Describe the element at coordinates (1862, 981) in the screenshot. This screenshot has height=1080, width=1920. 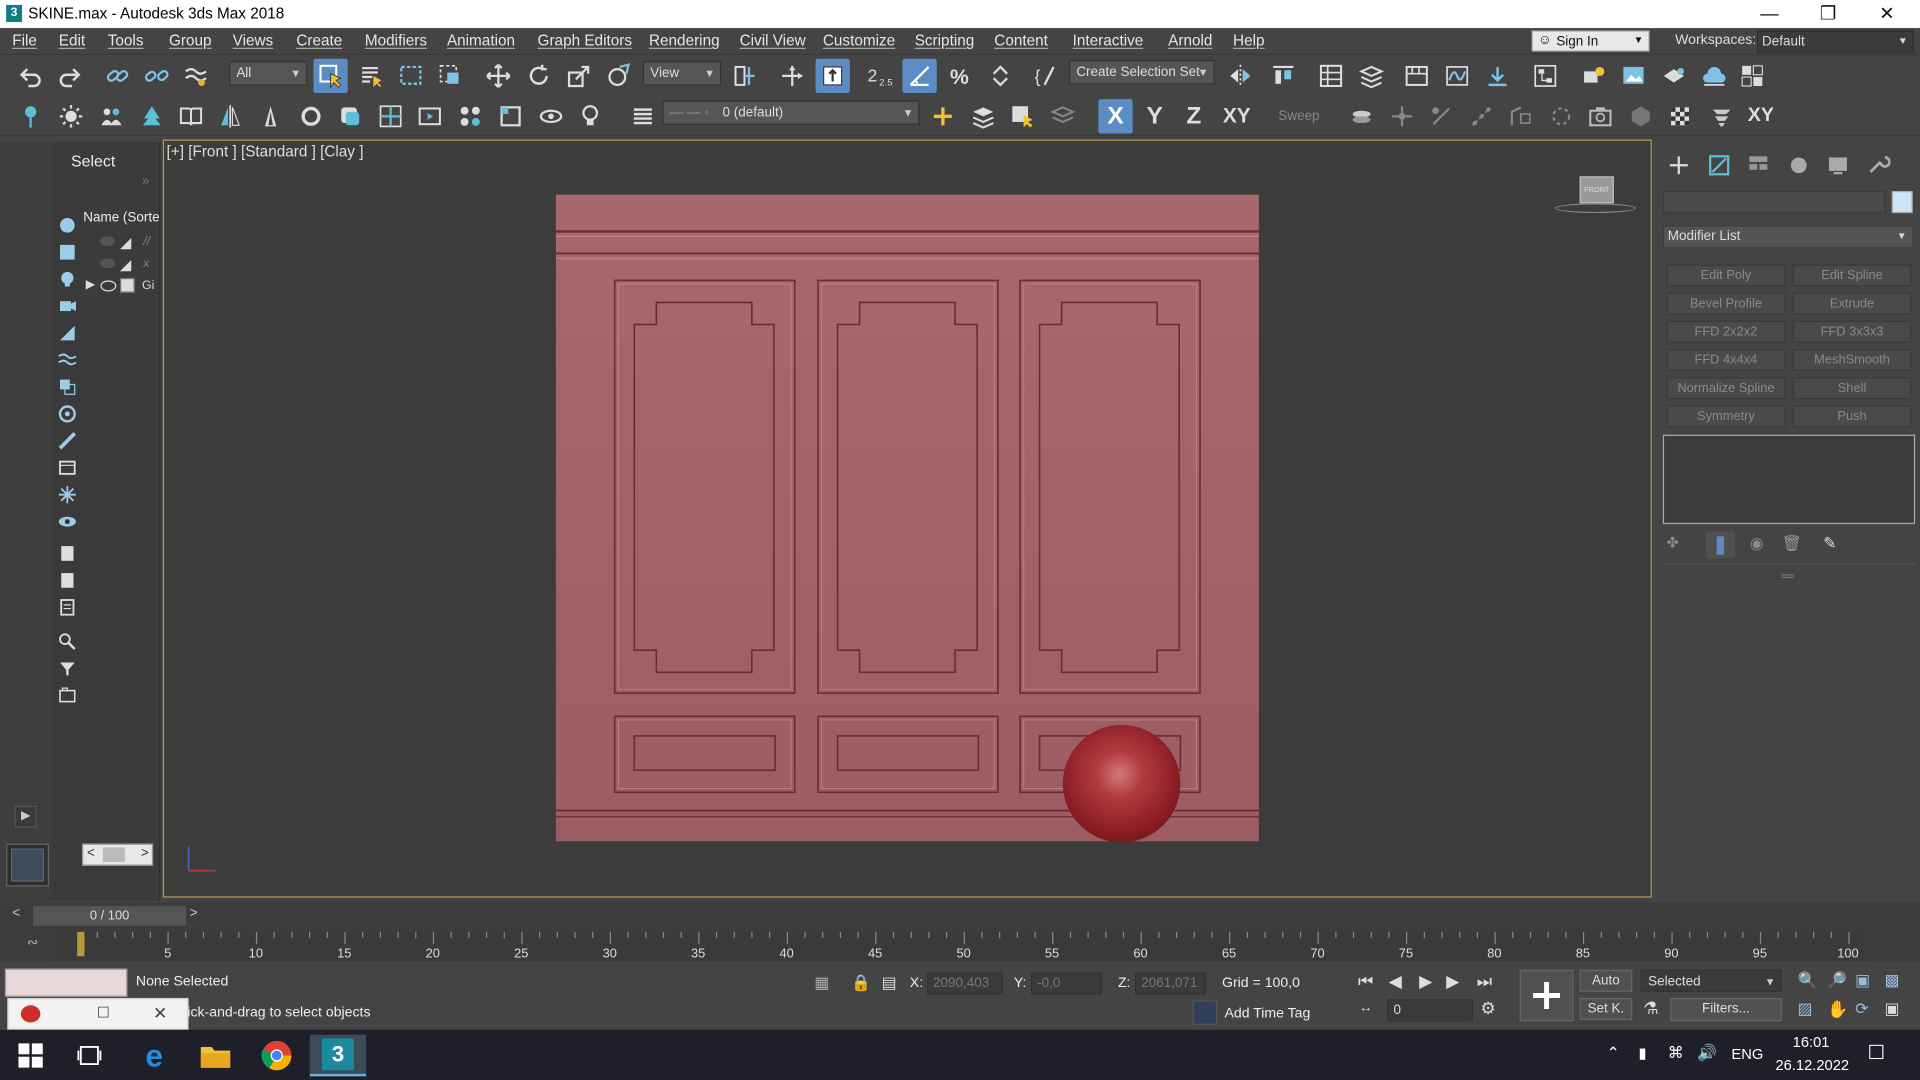
I see `zoom-extents-icon: ▣` at that location.